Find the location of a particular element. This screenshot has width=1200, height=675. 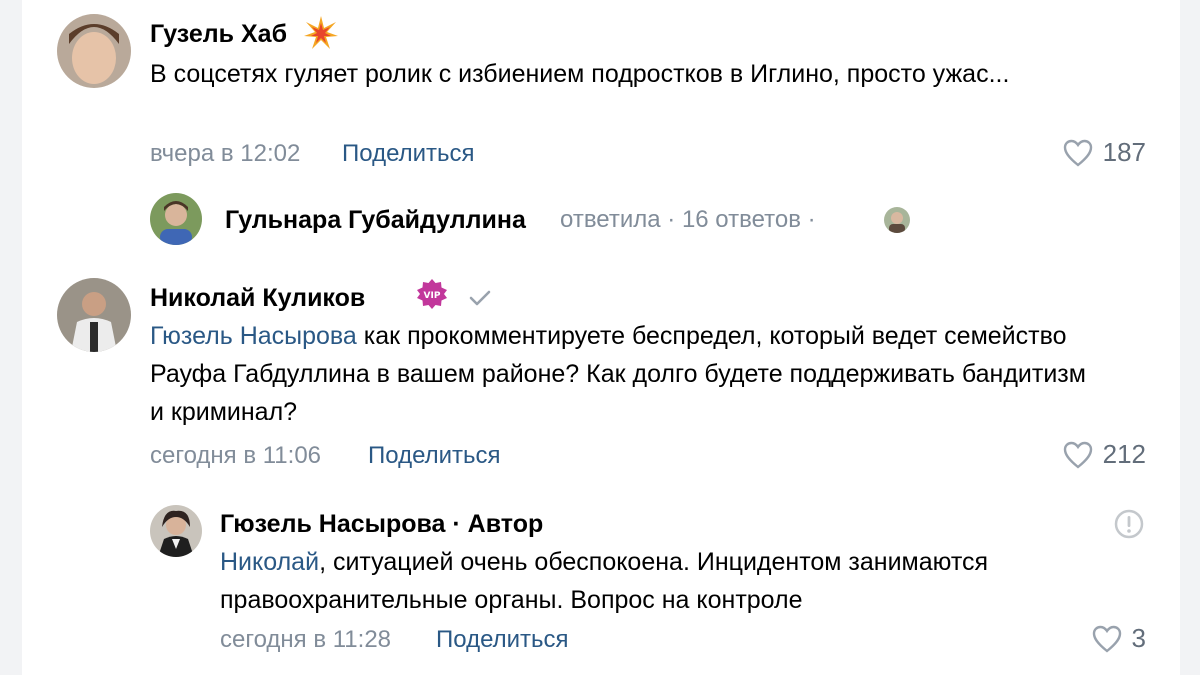

mention-link: Гюзель Насырова is located at coordinates (253, 336).